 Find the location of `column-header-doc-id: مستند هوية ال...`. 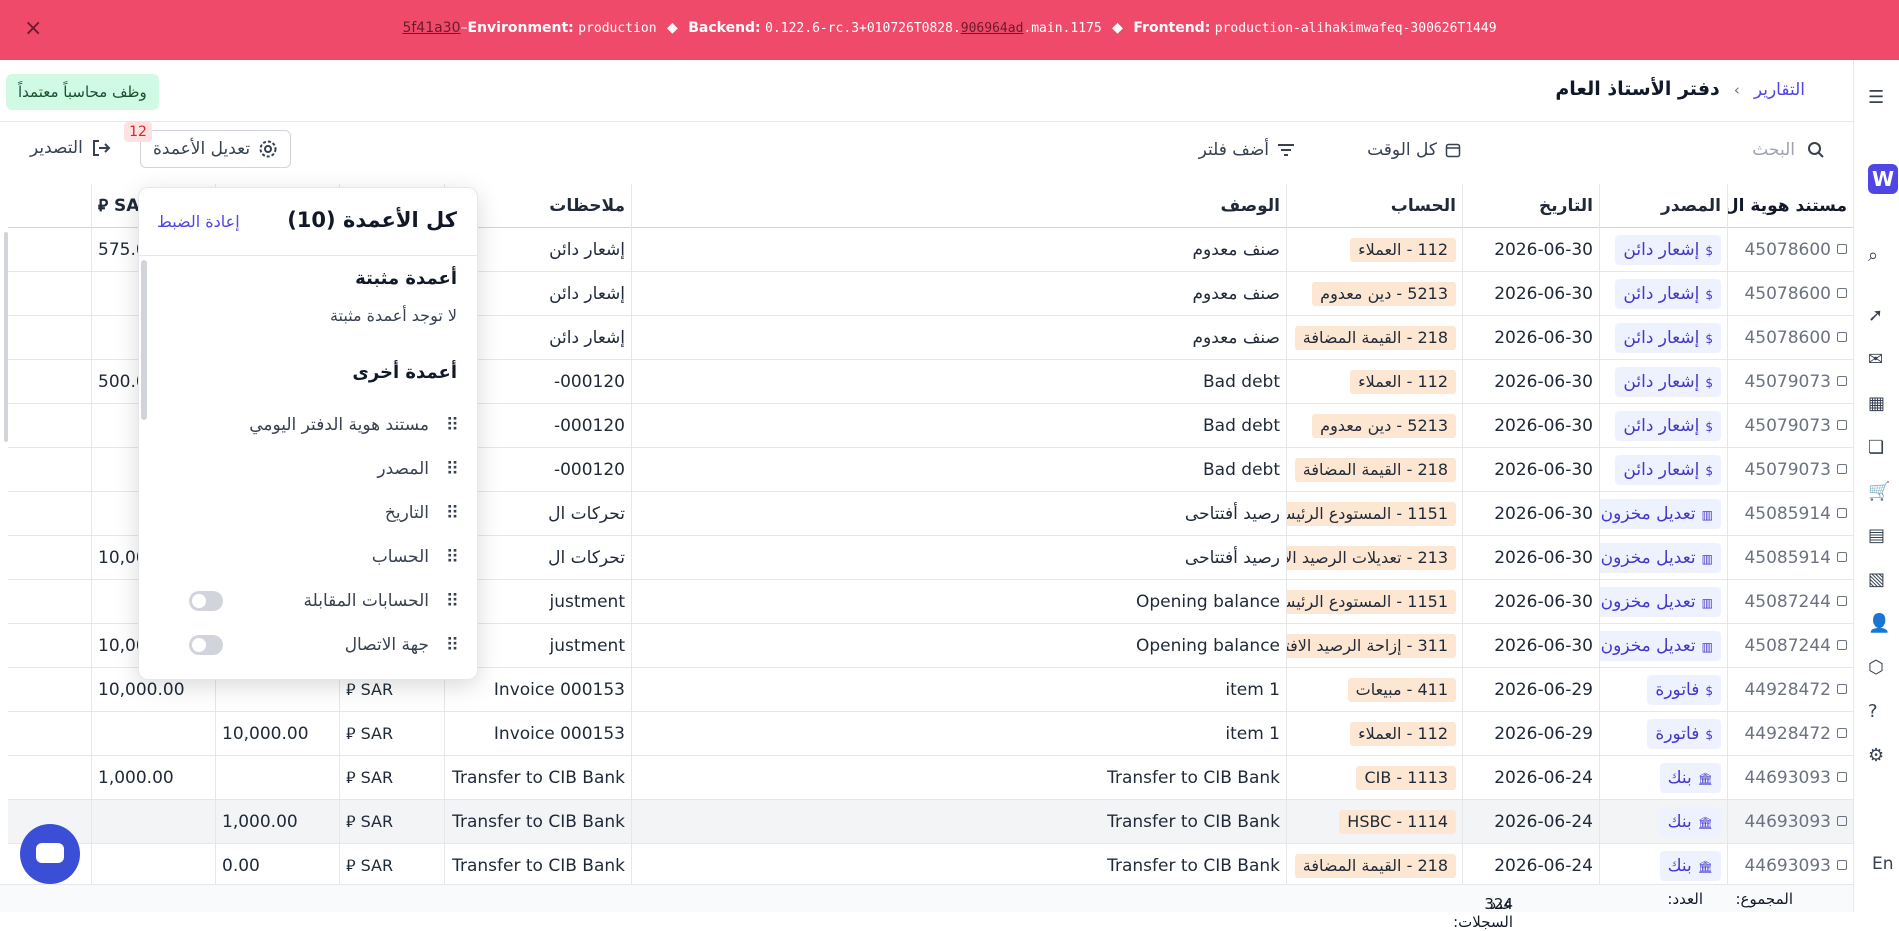

column-header-doc-id: مستند هوية ال... is located at coordinates (1790, 206).